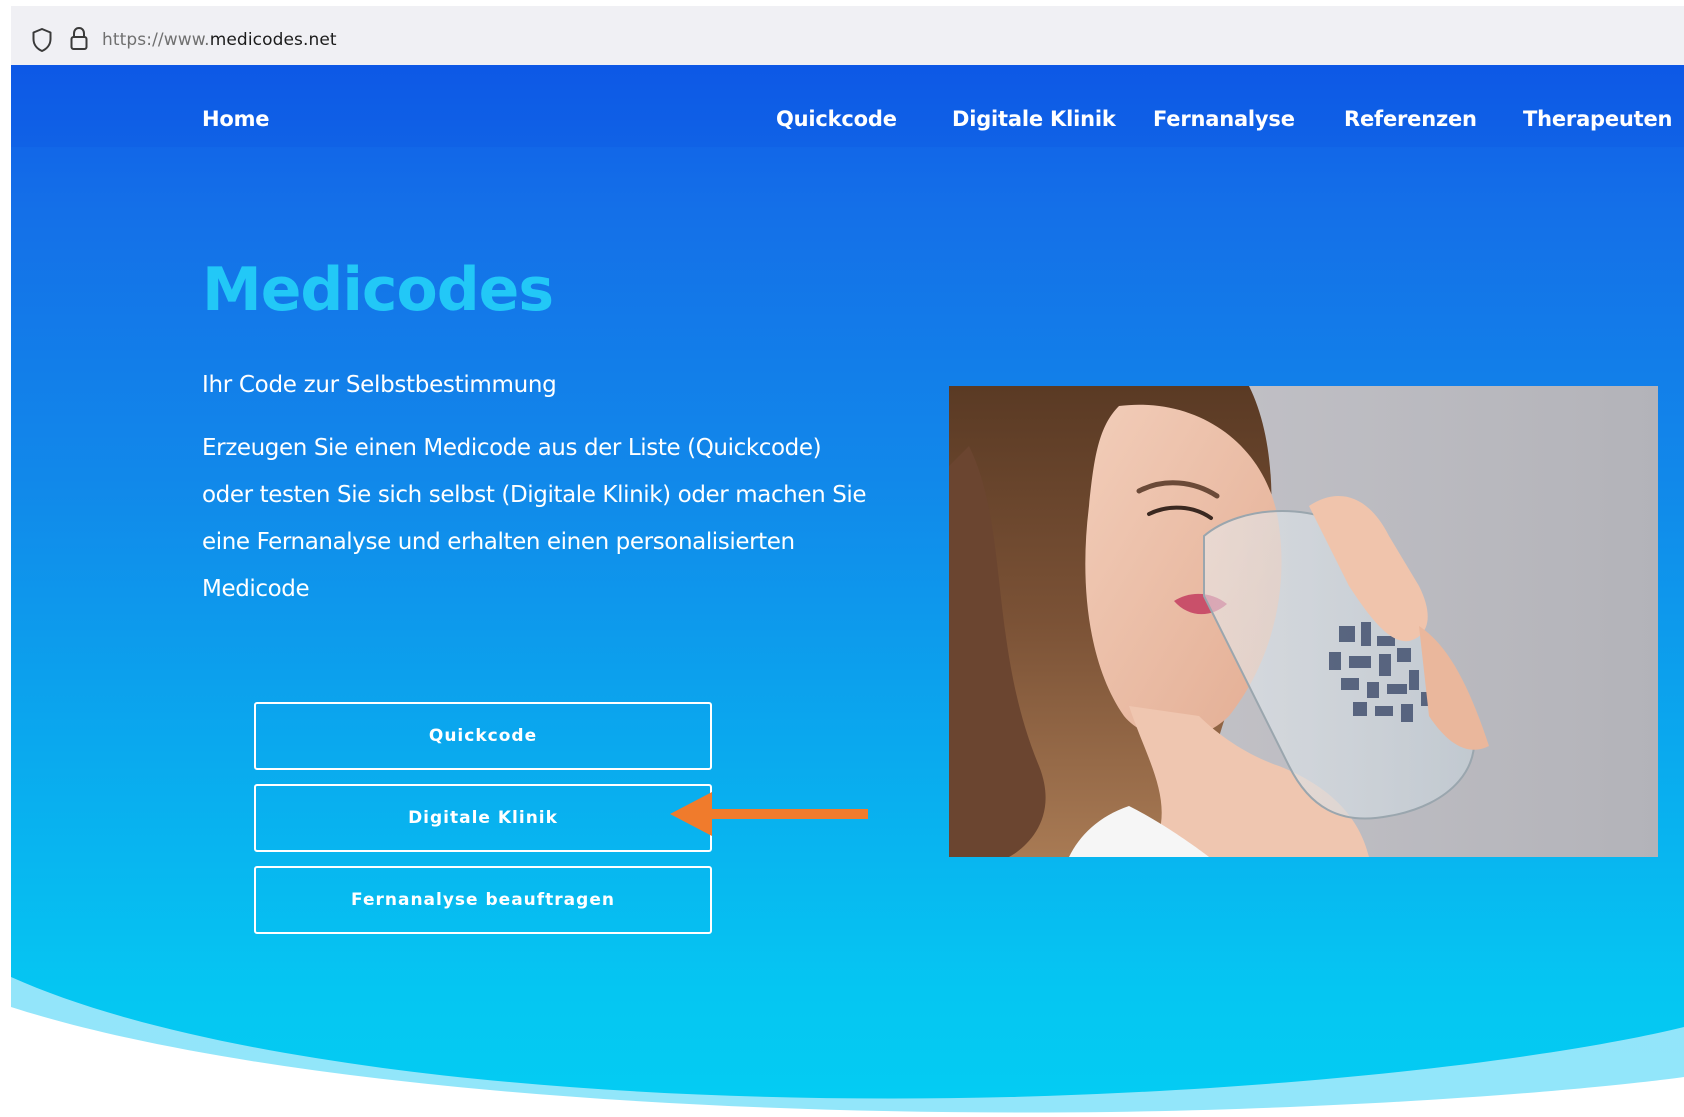 The image size is (1684, 1117). What do you see at coordinates (1410, 119) in the screenshot?
I see `nav-referenzen: Referenzen` at bounding box center [1410, 119].